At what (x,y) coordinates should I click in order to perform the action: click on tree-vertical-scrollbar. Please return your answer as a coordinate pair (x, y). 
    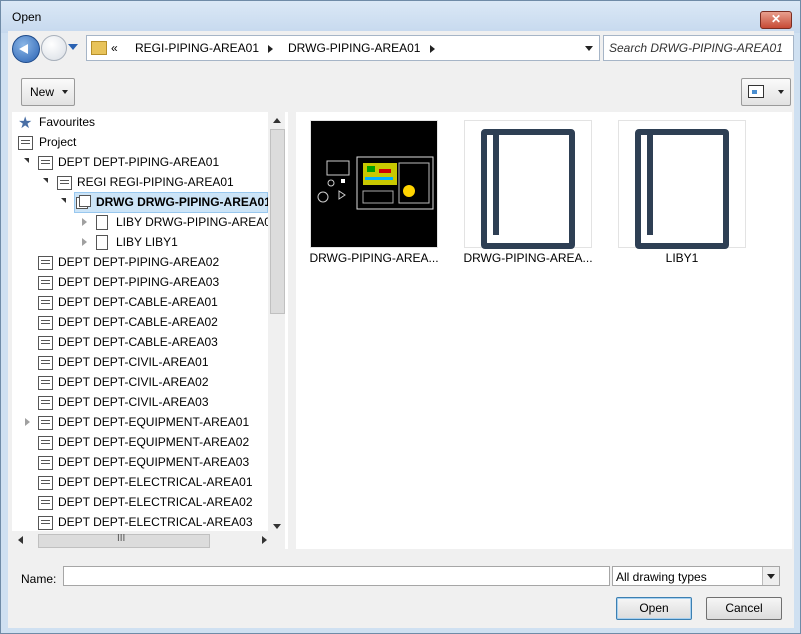
    Looking at the image, I should click on (276, 330).